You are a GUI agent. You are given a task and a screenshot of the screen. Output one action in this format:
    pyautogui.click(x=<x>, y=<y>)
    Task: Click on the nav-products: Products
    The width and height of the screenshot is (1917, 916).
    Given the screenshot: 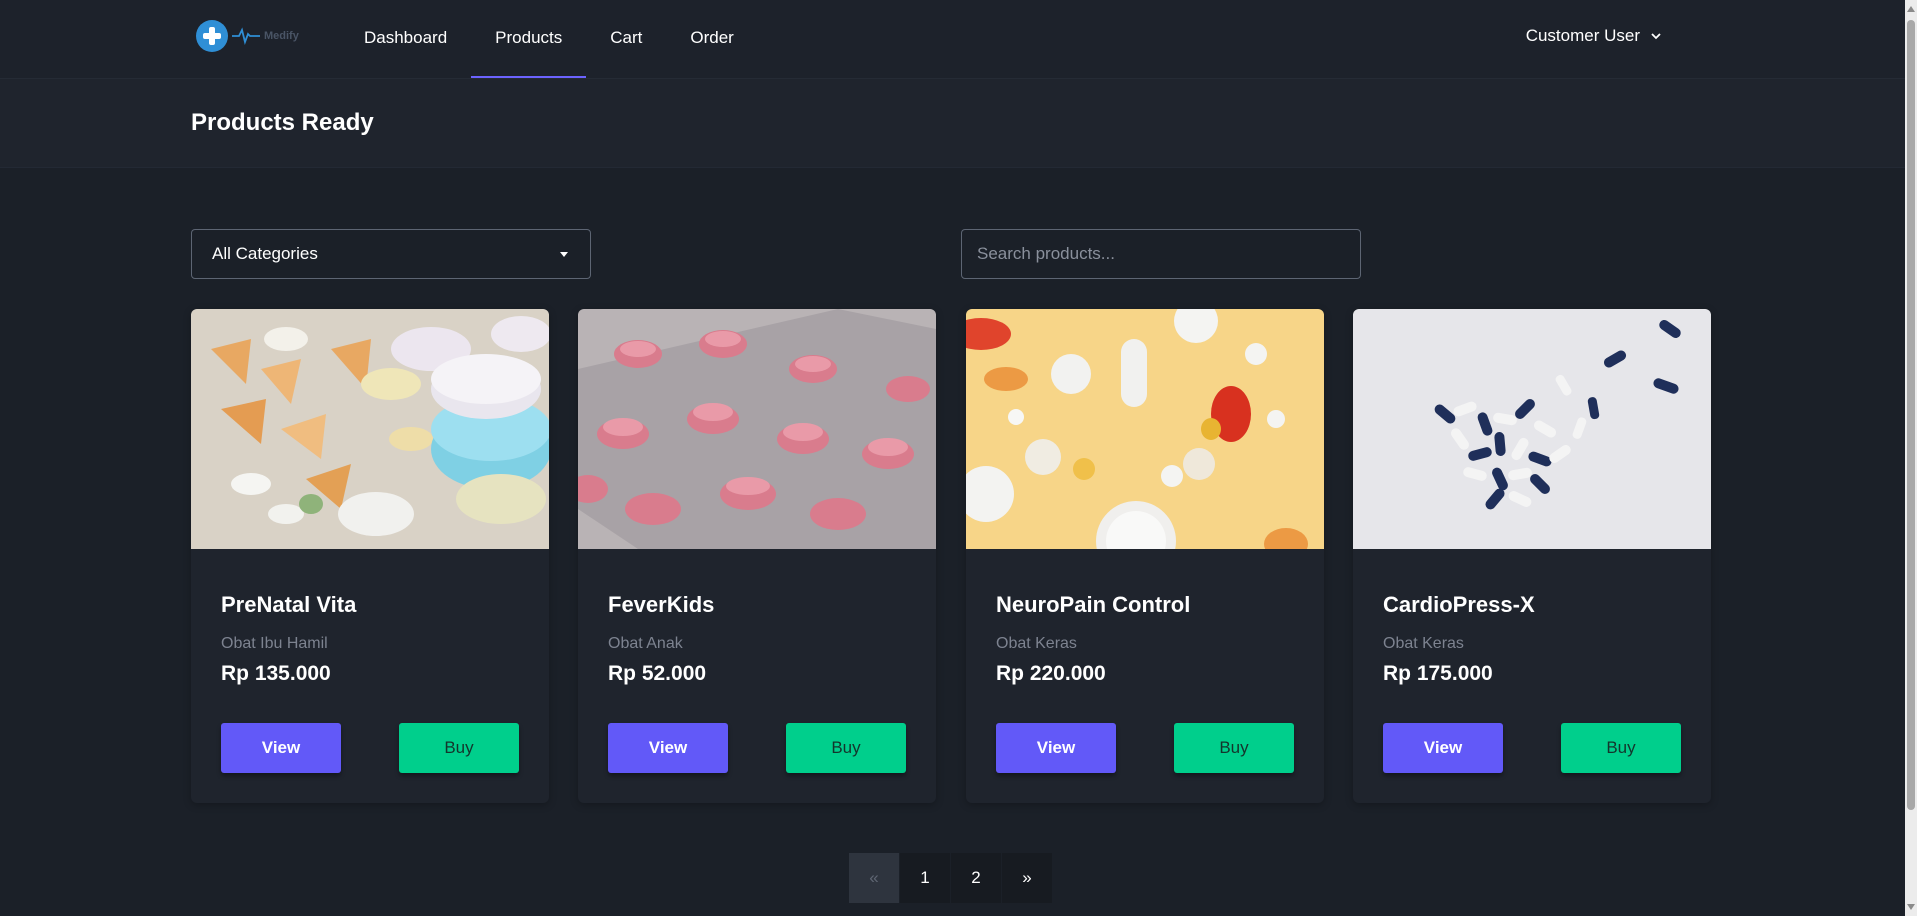 What is the action you would take?
    pyautogui.click(x=529, y=39)
    